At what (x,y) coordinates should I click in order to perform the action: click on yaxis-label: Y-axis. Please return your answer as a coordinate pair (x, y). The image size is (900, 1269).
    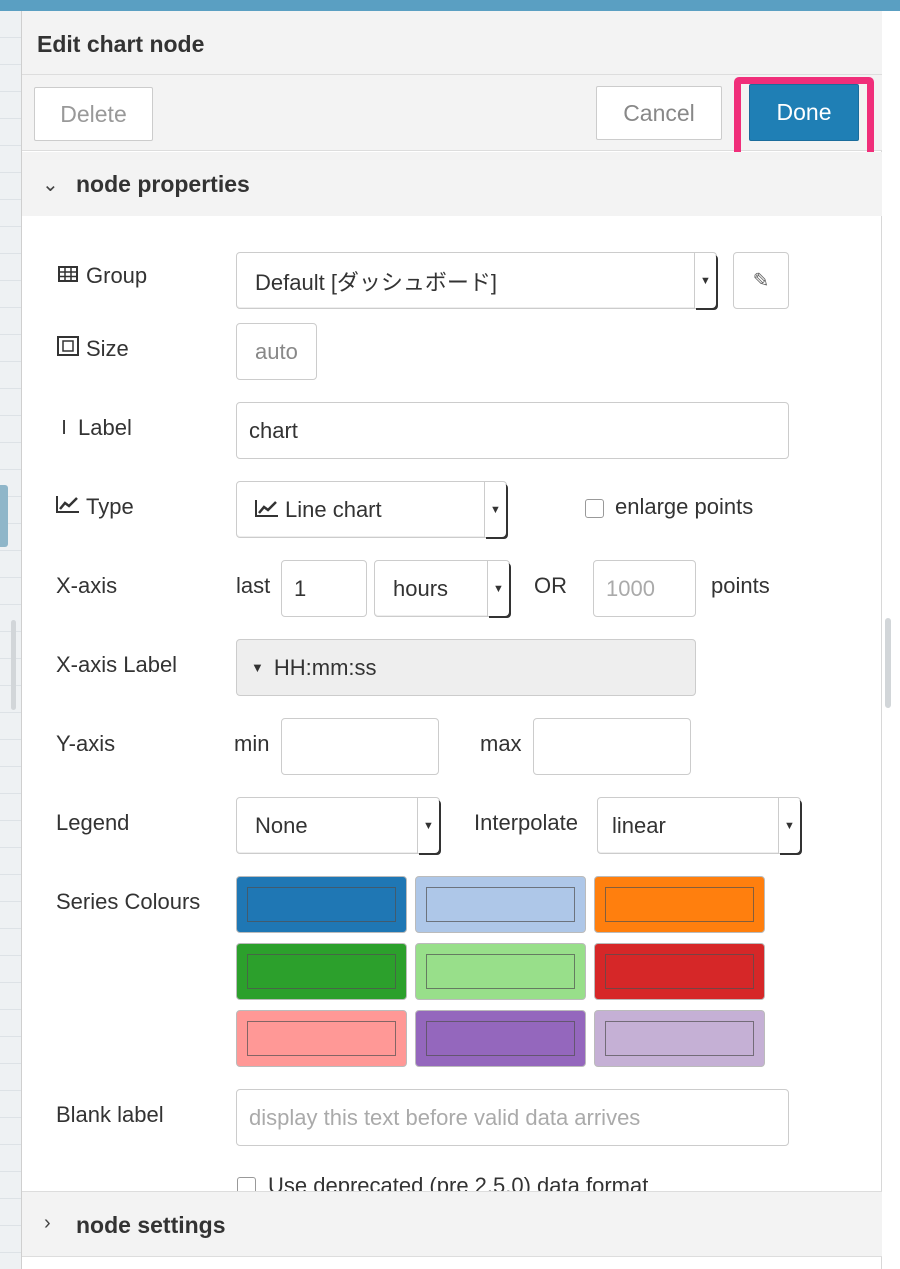
    Looking at the image, I should click on (86, 743).